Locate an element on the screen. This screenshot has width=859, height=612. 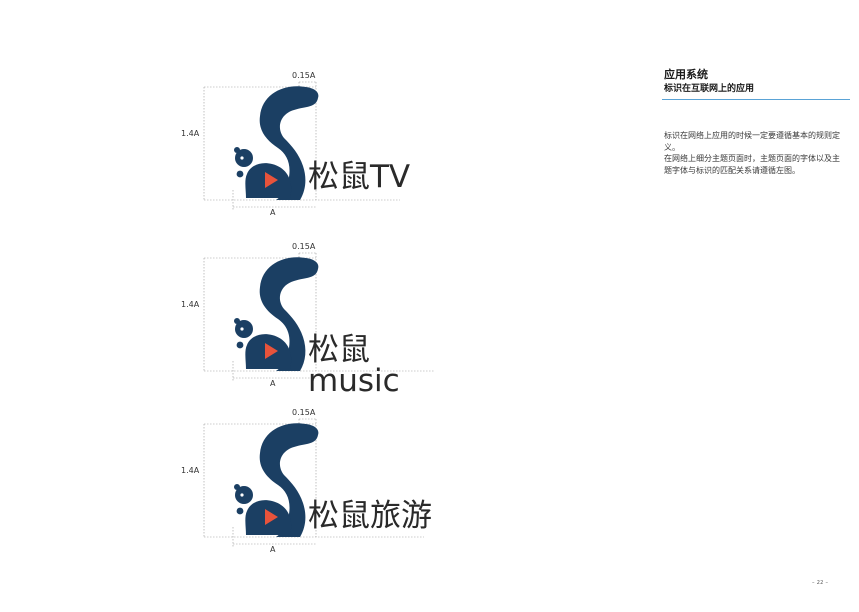
description-paragraph: 标识在网络上应用的时候一定要遵循基本的规则定义。 is located at coordinates (752, 141).